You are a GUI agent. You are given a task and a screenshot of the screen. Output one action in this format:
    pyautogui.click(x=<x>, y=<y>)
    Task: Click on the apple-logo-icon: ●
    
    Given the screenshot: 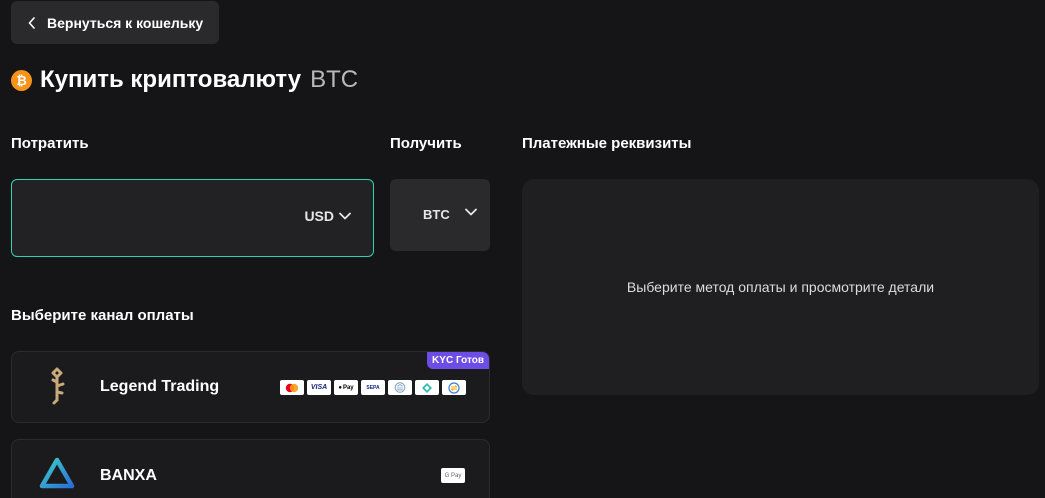 What is the action you would take?
    pyautogui.click(x=340, y=387)
    